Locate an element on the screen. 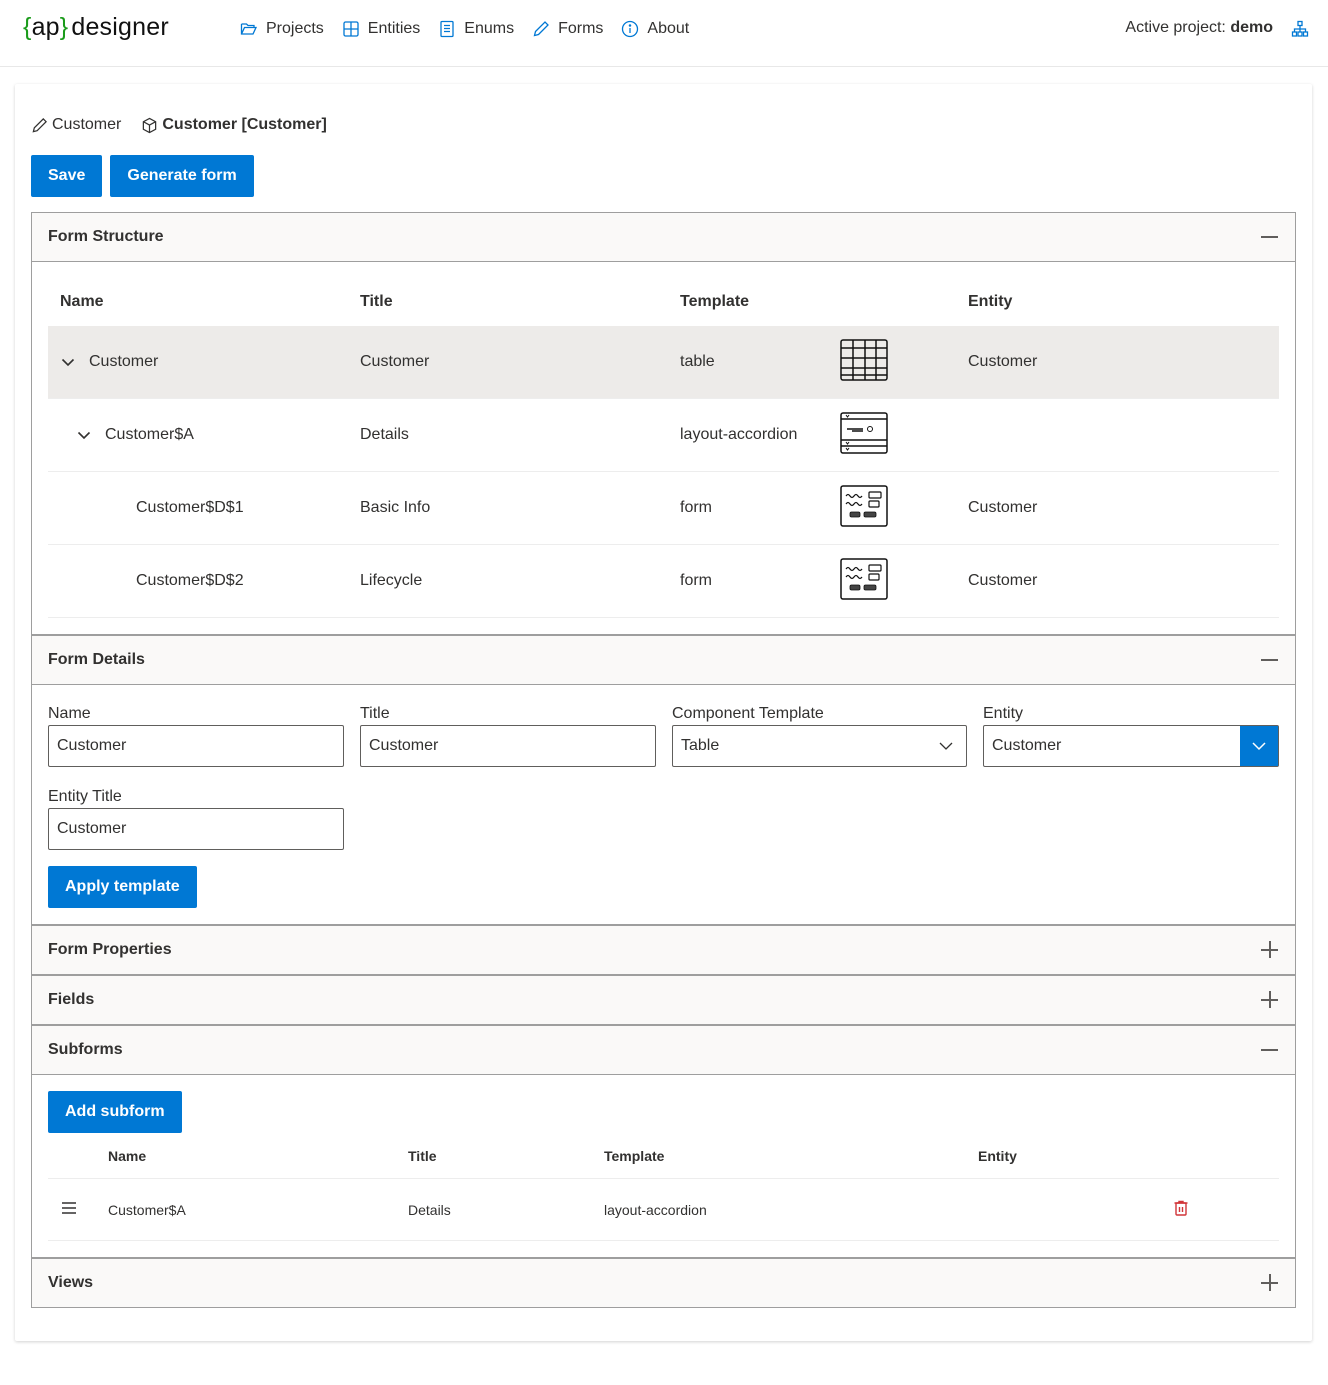  active-project: Active project: demo is located at coordinates (1199, 28).